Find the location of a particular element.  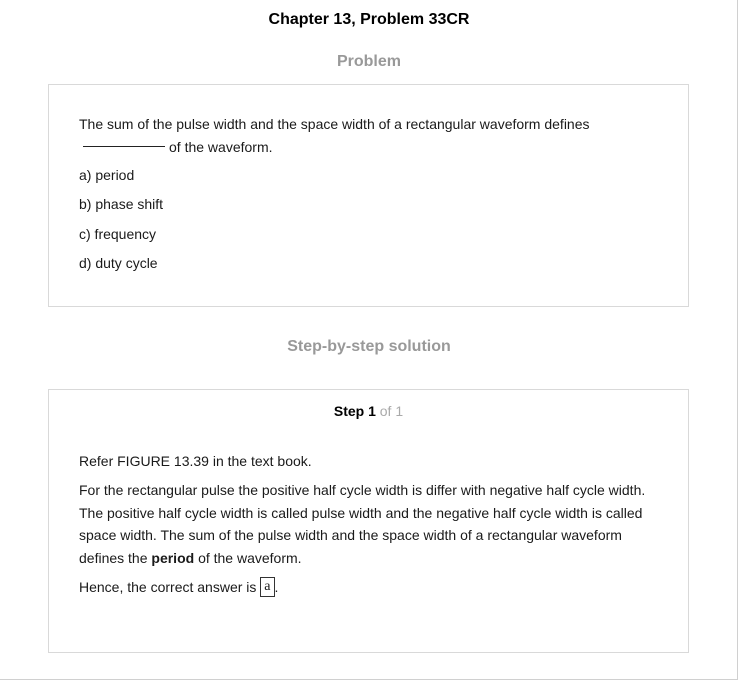

step-label: Step 1 is located at coordinates (354, 411).